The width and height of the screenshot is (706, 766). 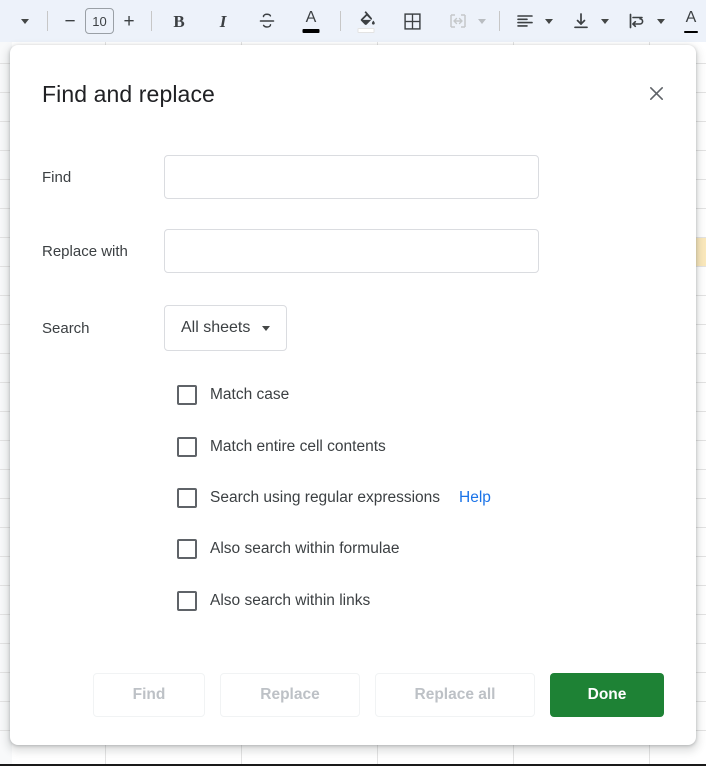 I want to click on paint-bucket-icon, so click(x=367, y=17).